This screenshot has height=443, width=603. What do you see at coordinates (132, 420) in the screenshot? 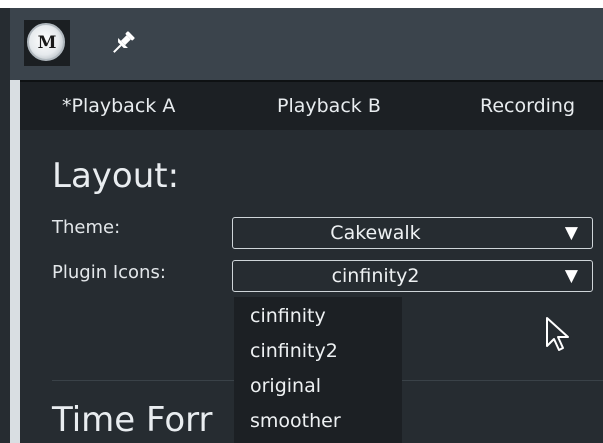
I see `time-format-section-title: Time Forr` at bounding box center [132, 420].